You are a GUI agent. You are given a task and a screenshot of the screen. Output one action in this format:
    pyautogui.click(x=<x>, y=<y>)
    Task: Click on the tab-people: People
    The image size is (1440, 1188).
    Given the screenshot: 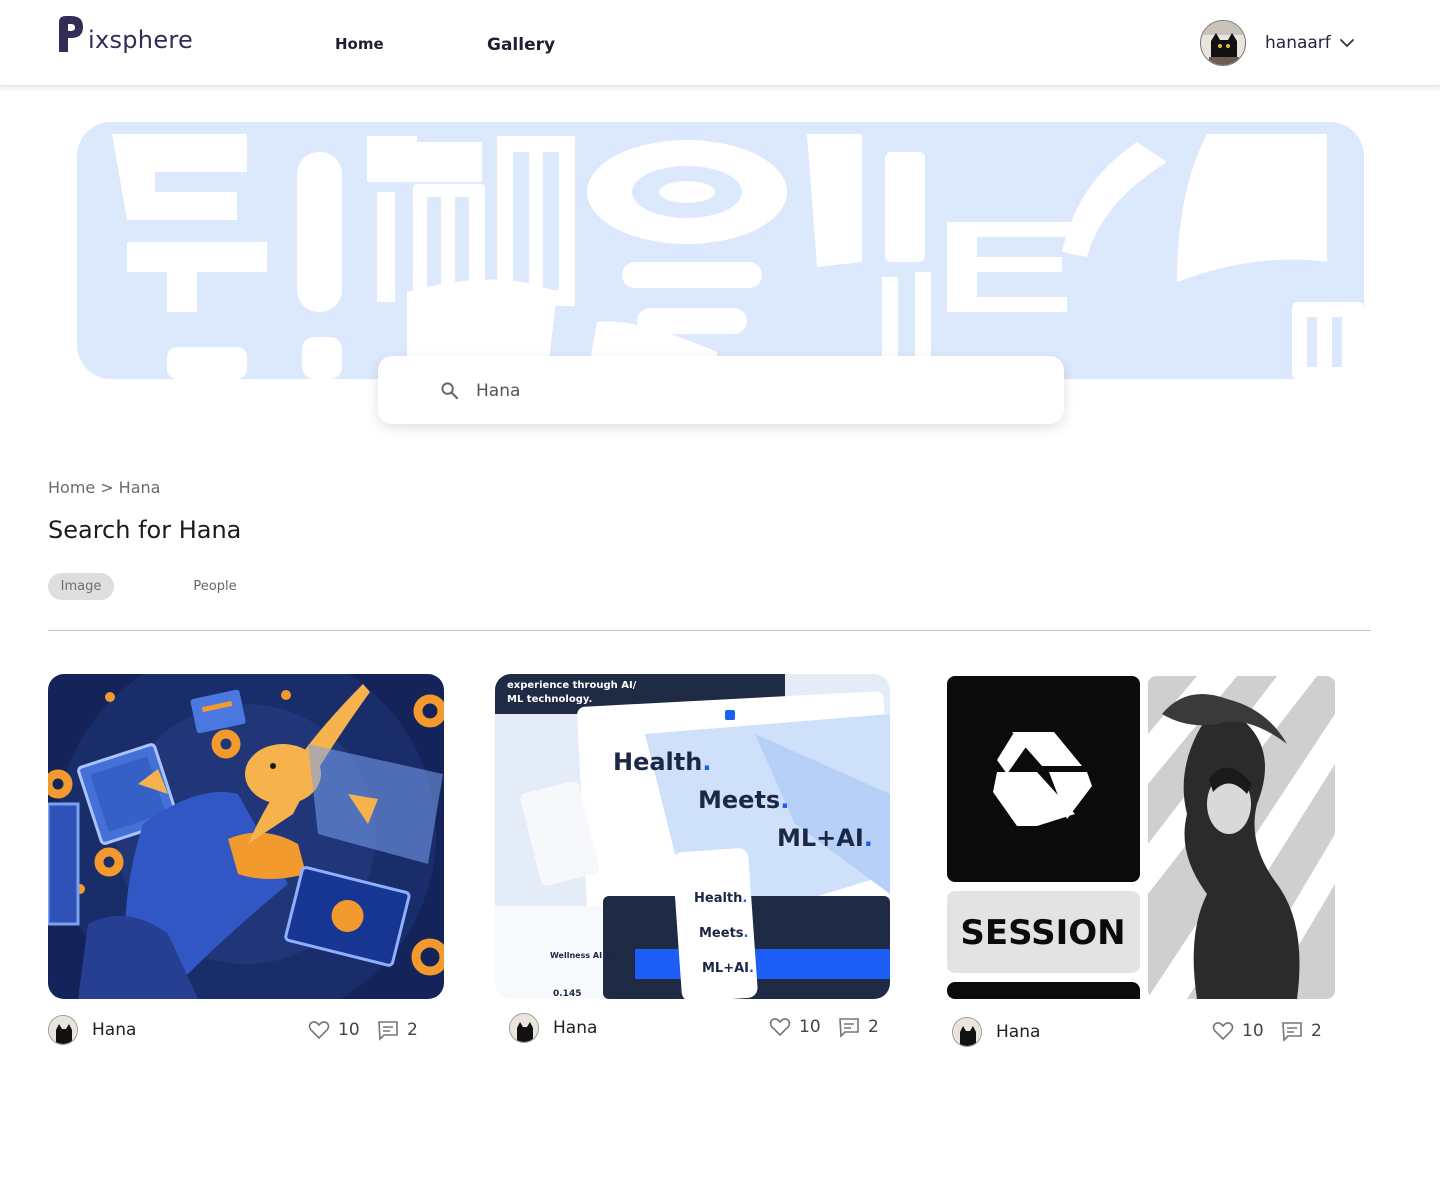 What is the action you would take?
    pyautogui.click(x=215, y=586)
    